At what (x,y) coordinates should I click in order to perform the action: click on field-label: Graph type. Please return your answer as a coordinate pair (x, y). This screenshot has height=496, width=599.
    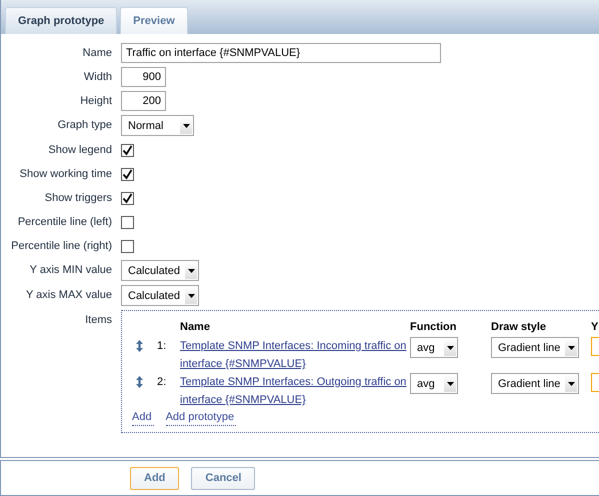
    Looking at the image, I should click on (84, 125).